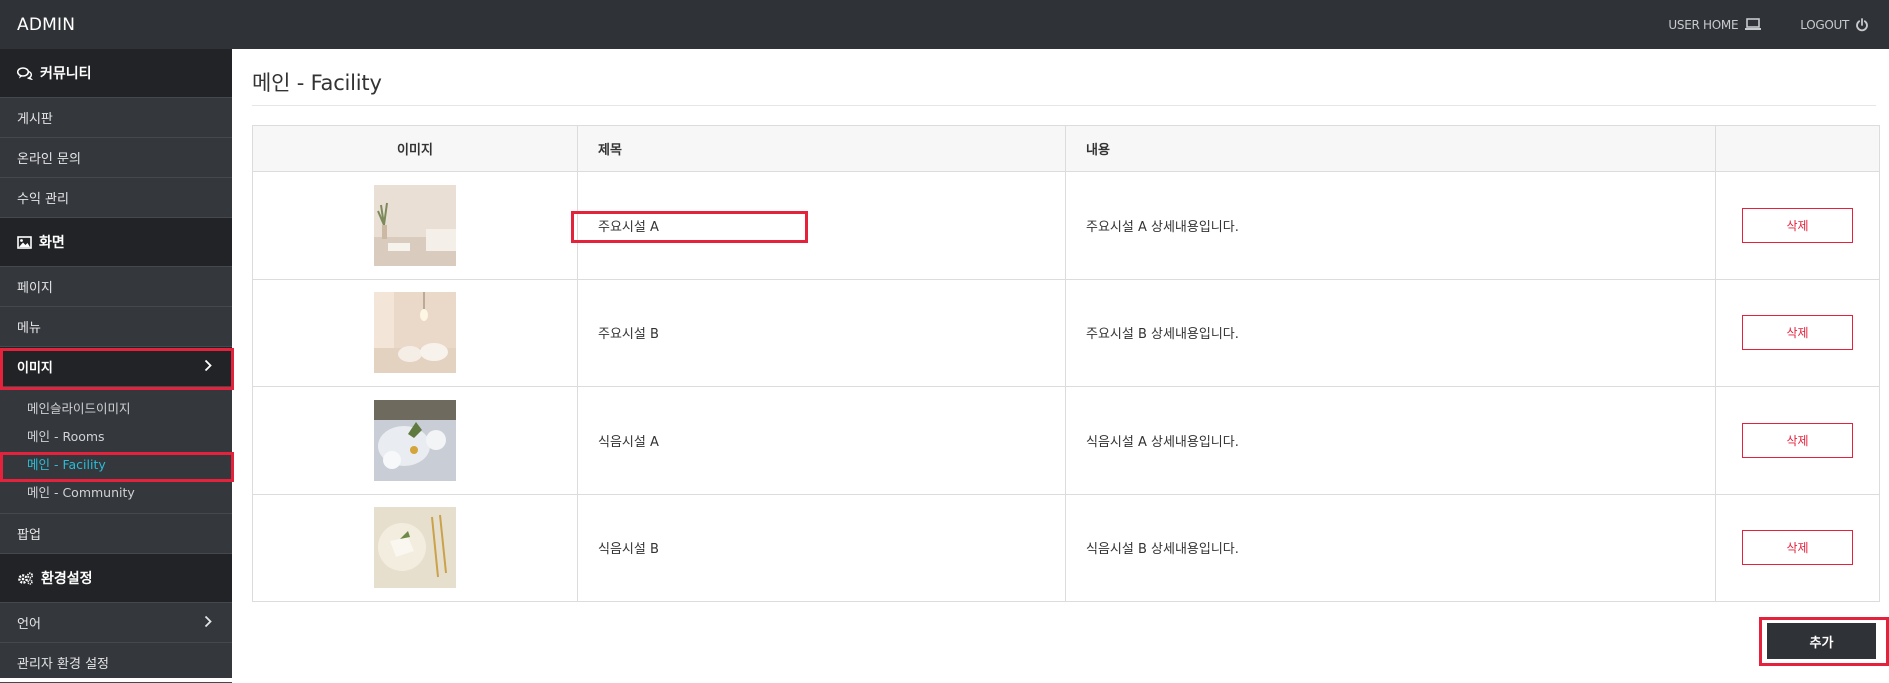 The image size is (1889, 683). What do you see at coordinates (25, 73) in the screenshot?
I see `chat-bubbles-icon` at bounding box center [25, 73].